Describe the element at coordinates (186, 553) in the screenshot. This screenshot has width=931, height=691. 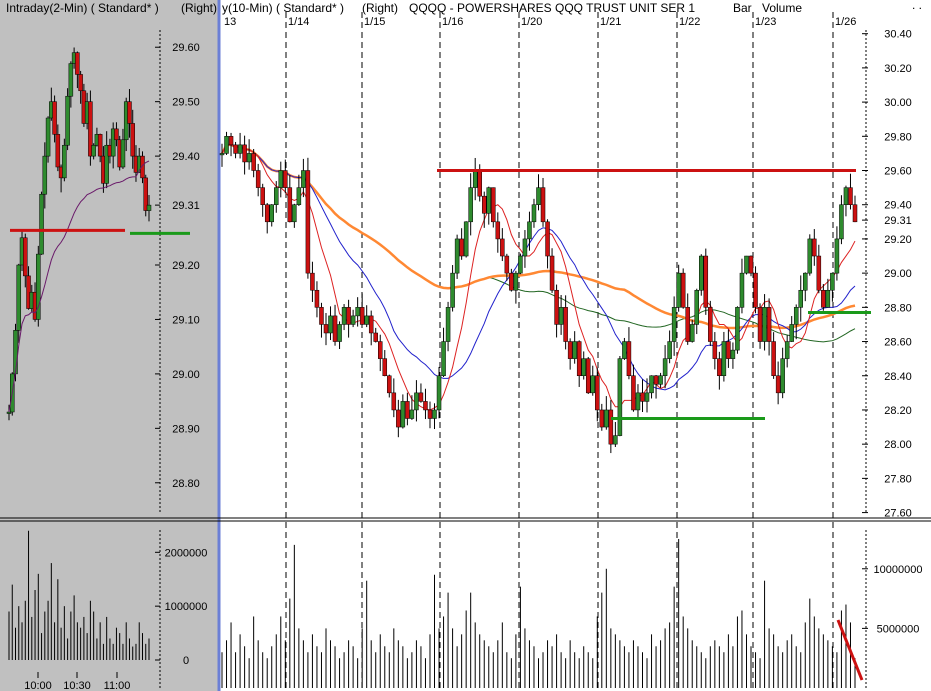
I see `intraday-volume-ytick-0: 2000000` at that location.